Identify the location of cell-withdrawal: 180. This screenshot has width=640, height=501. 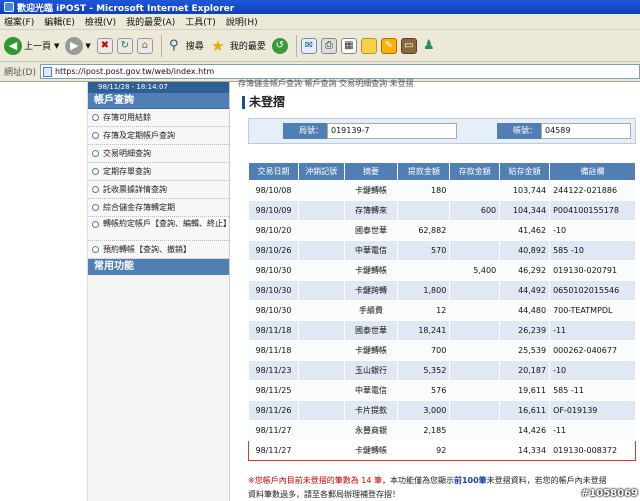
(424, 190).